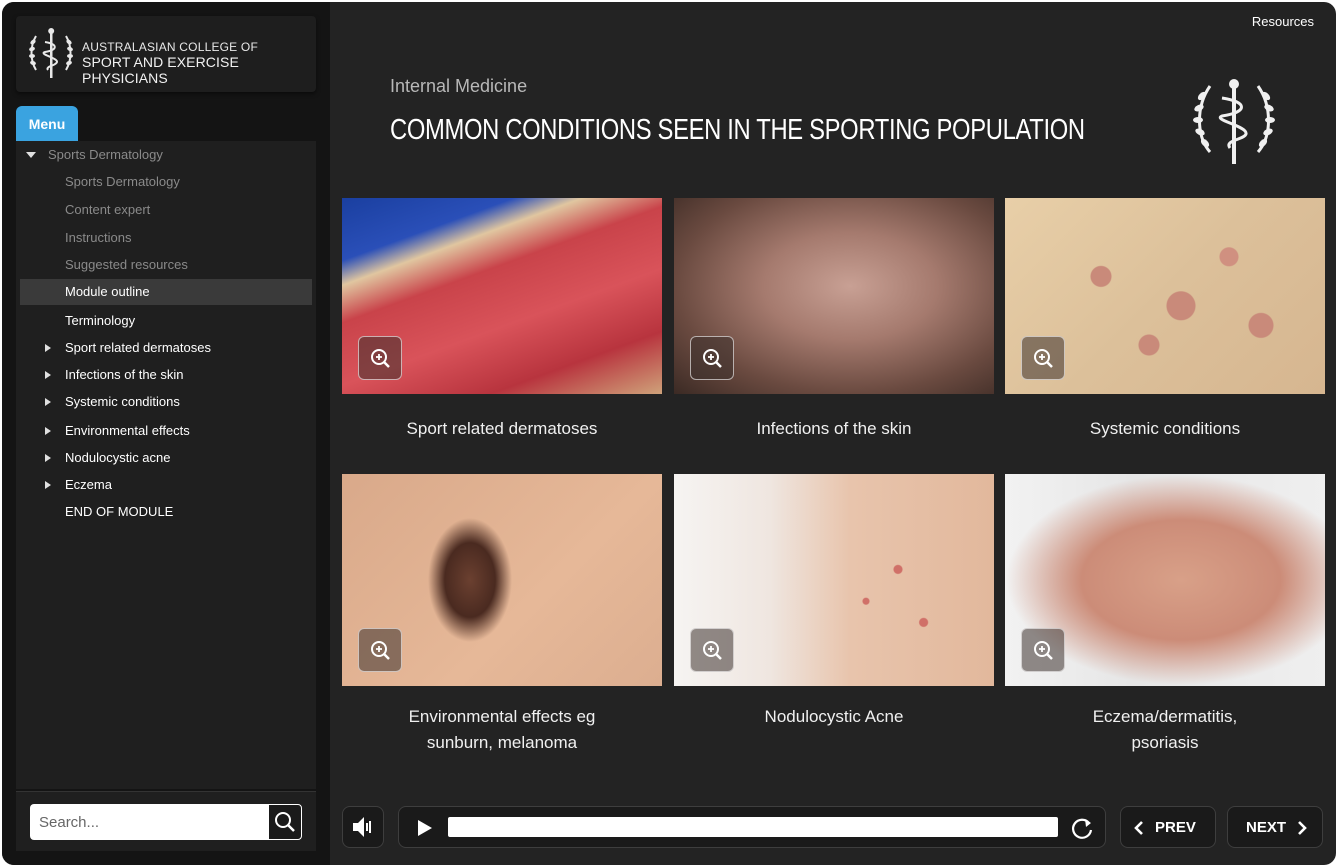 This screenshot has width=1339, height=867. What do you see at coordinates (160, 70) in the screenshot?
I see `org-name-line2: SPORT AND EXERCISE PHYSICIANS` at bounding box center [160, 70].